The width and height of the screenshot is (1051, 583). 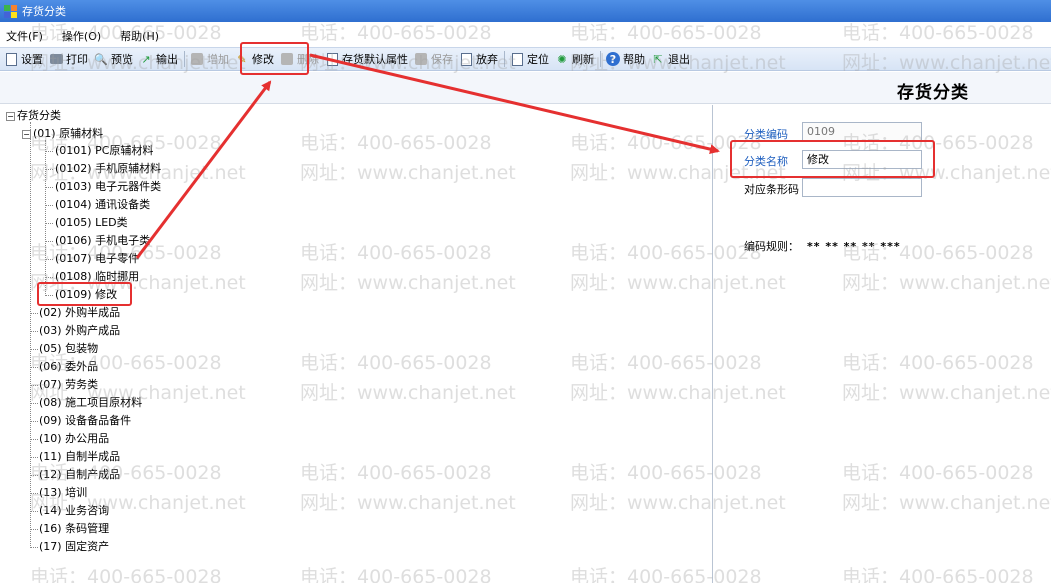 What do you see at coordinates (514, 104) in the screenshot?
I see `arrow-edit-to-form` at bounding box center [514, 104].